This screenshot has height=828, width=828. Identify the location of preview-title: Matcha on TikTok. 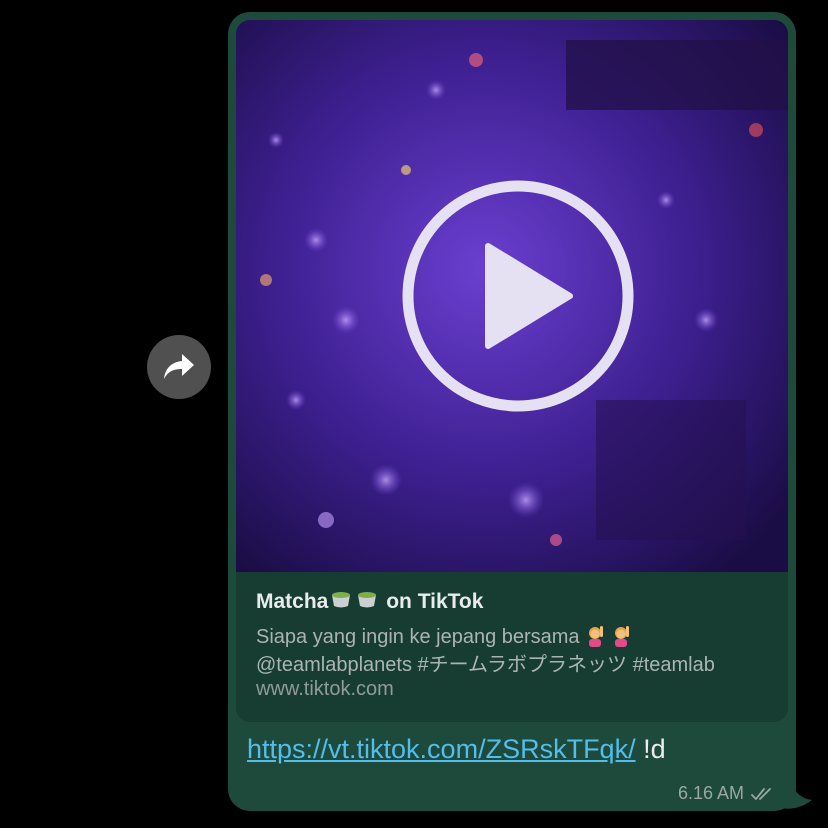
(369, 602).